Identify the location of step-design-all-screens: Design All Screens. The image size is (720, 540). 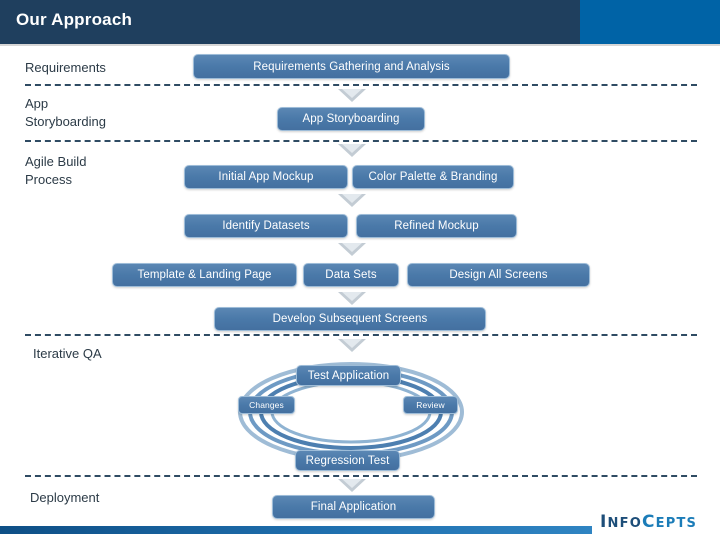
(498, 275).